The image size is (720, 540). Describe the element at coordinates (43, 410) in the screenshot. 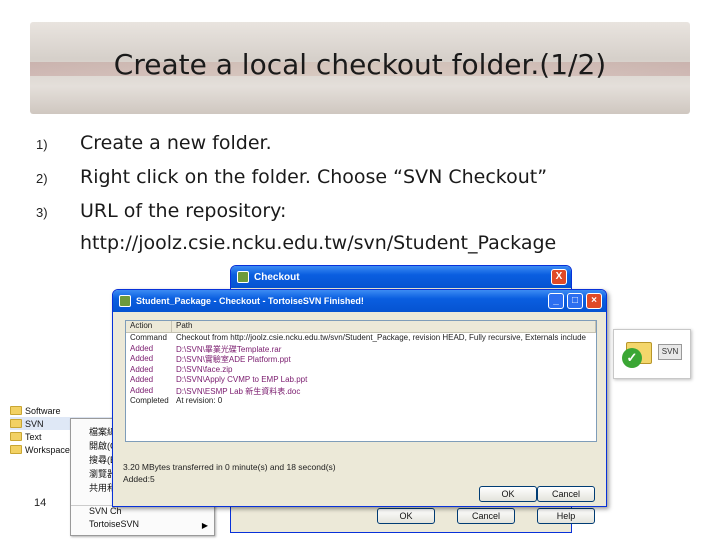

I see `tree-item-label: Software` at that location.